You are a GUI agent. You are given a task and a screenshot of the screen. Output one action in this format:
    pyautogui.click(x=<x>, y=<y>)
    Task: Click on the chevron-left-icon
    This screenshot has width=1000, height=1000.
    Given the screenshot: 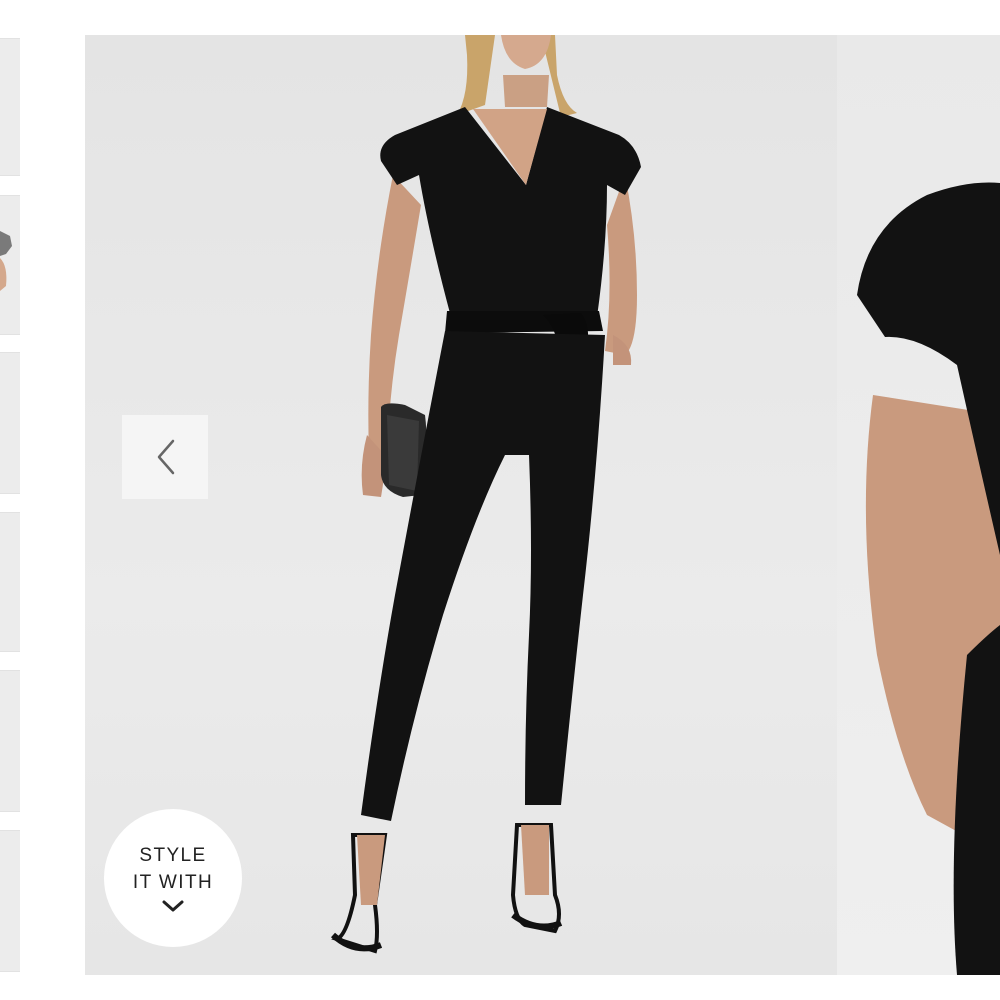 What is the action you would take?
    pyautogui.click(x=166, y=457)
    